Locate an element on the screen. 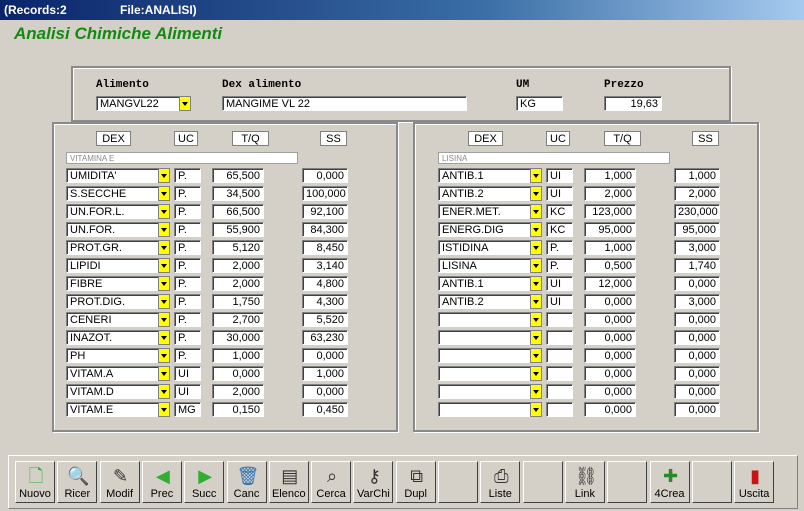 The width and height of the screenshot is (804, 511). prezzo-field: 19,63 is located at coordinates (633, 103).